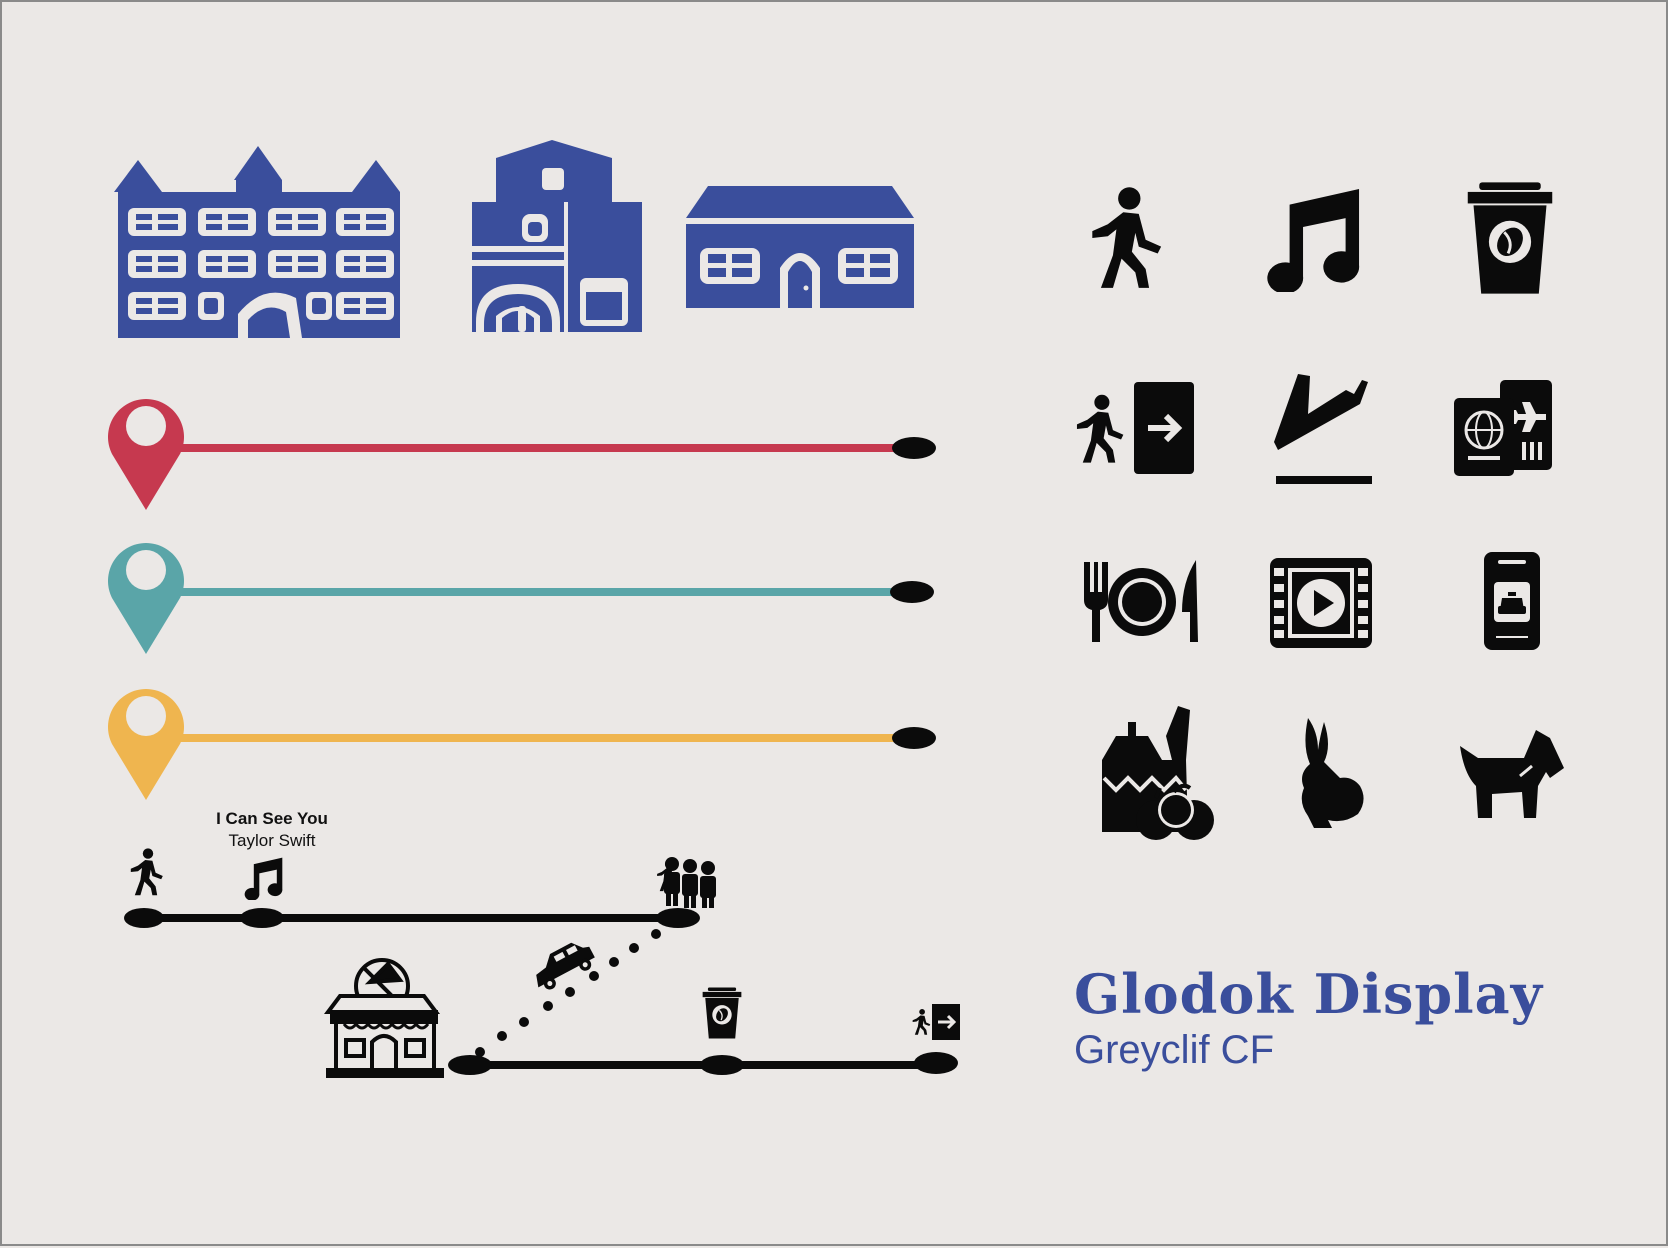 This screenshot has height=1248, width=1668. I want to click on route-teal, so click(521, 598).